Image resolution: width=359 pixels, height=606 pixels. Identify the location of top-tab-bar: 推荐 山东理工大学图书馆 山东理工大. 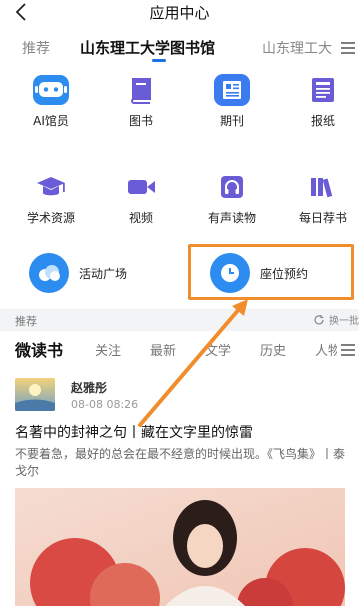
(179, 48).